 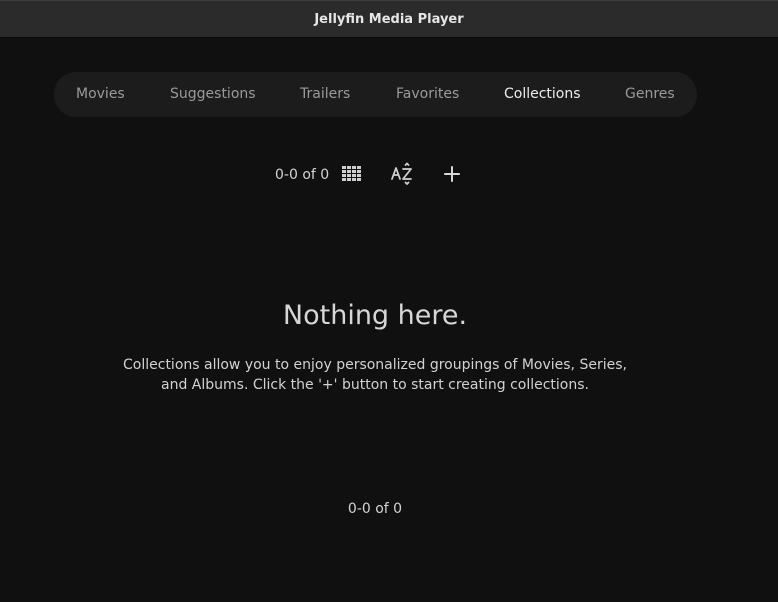 I want to click on empty-state-title: Nothing here., so click(x=375, y=315).